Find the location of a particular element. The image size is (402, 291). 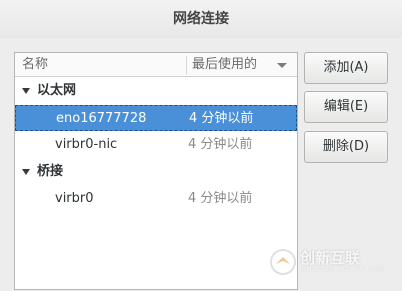

edit-button: 编辑(E) is located at coordinates (346, 107).